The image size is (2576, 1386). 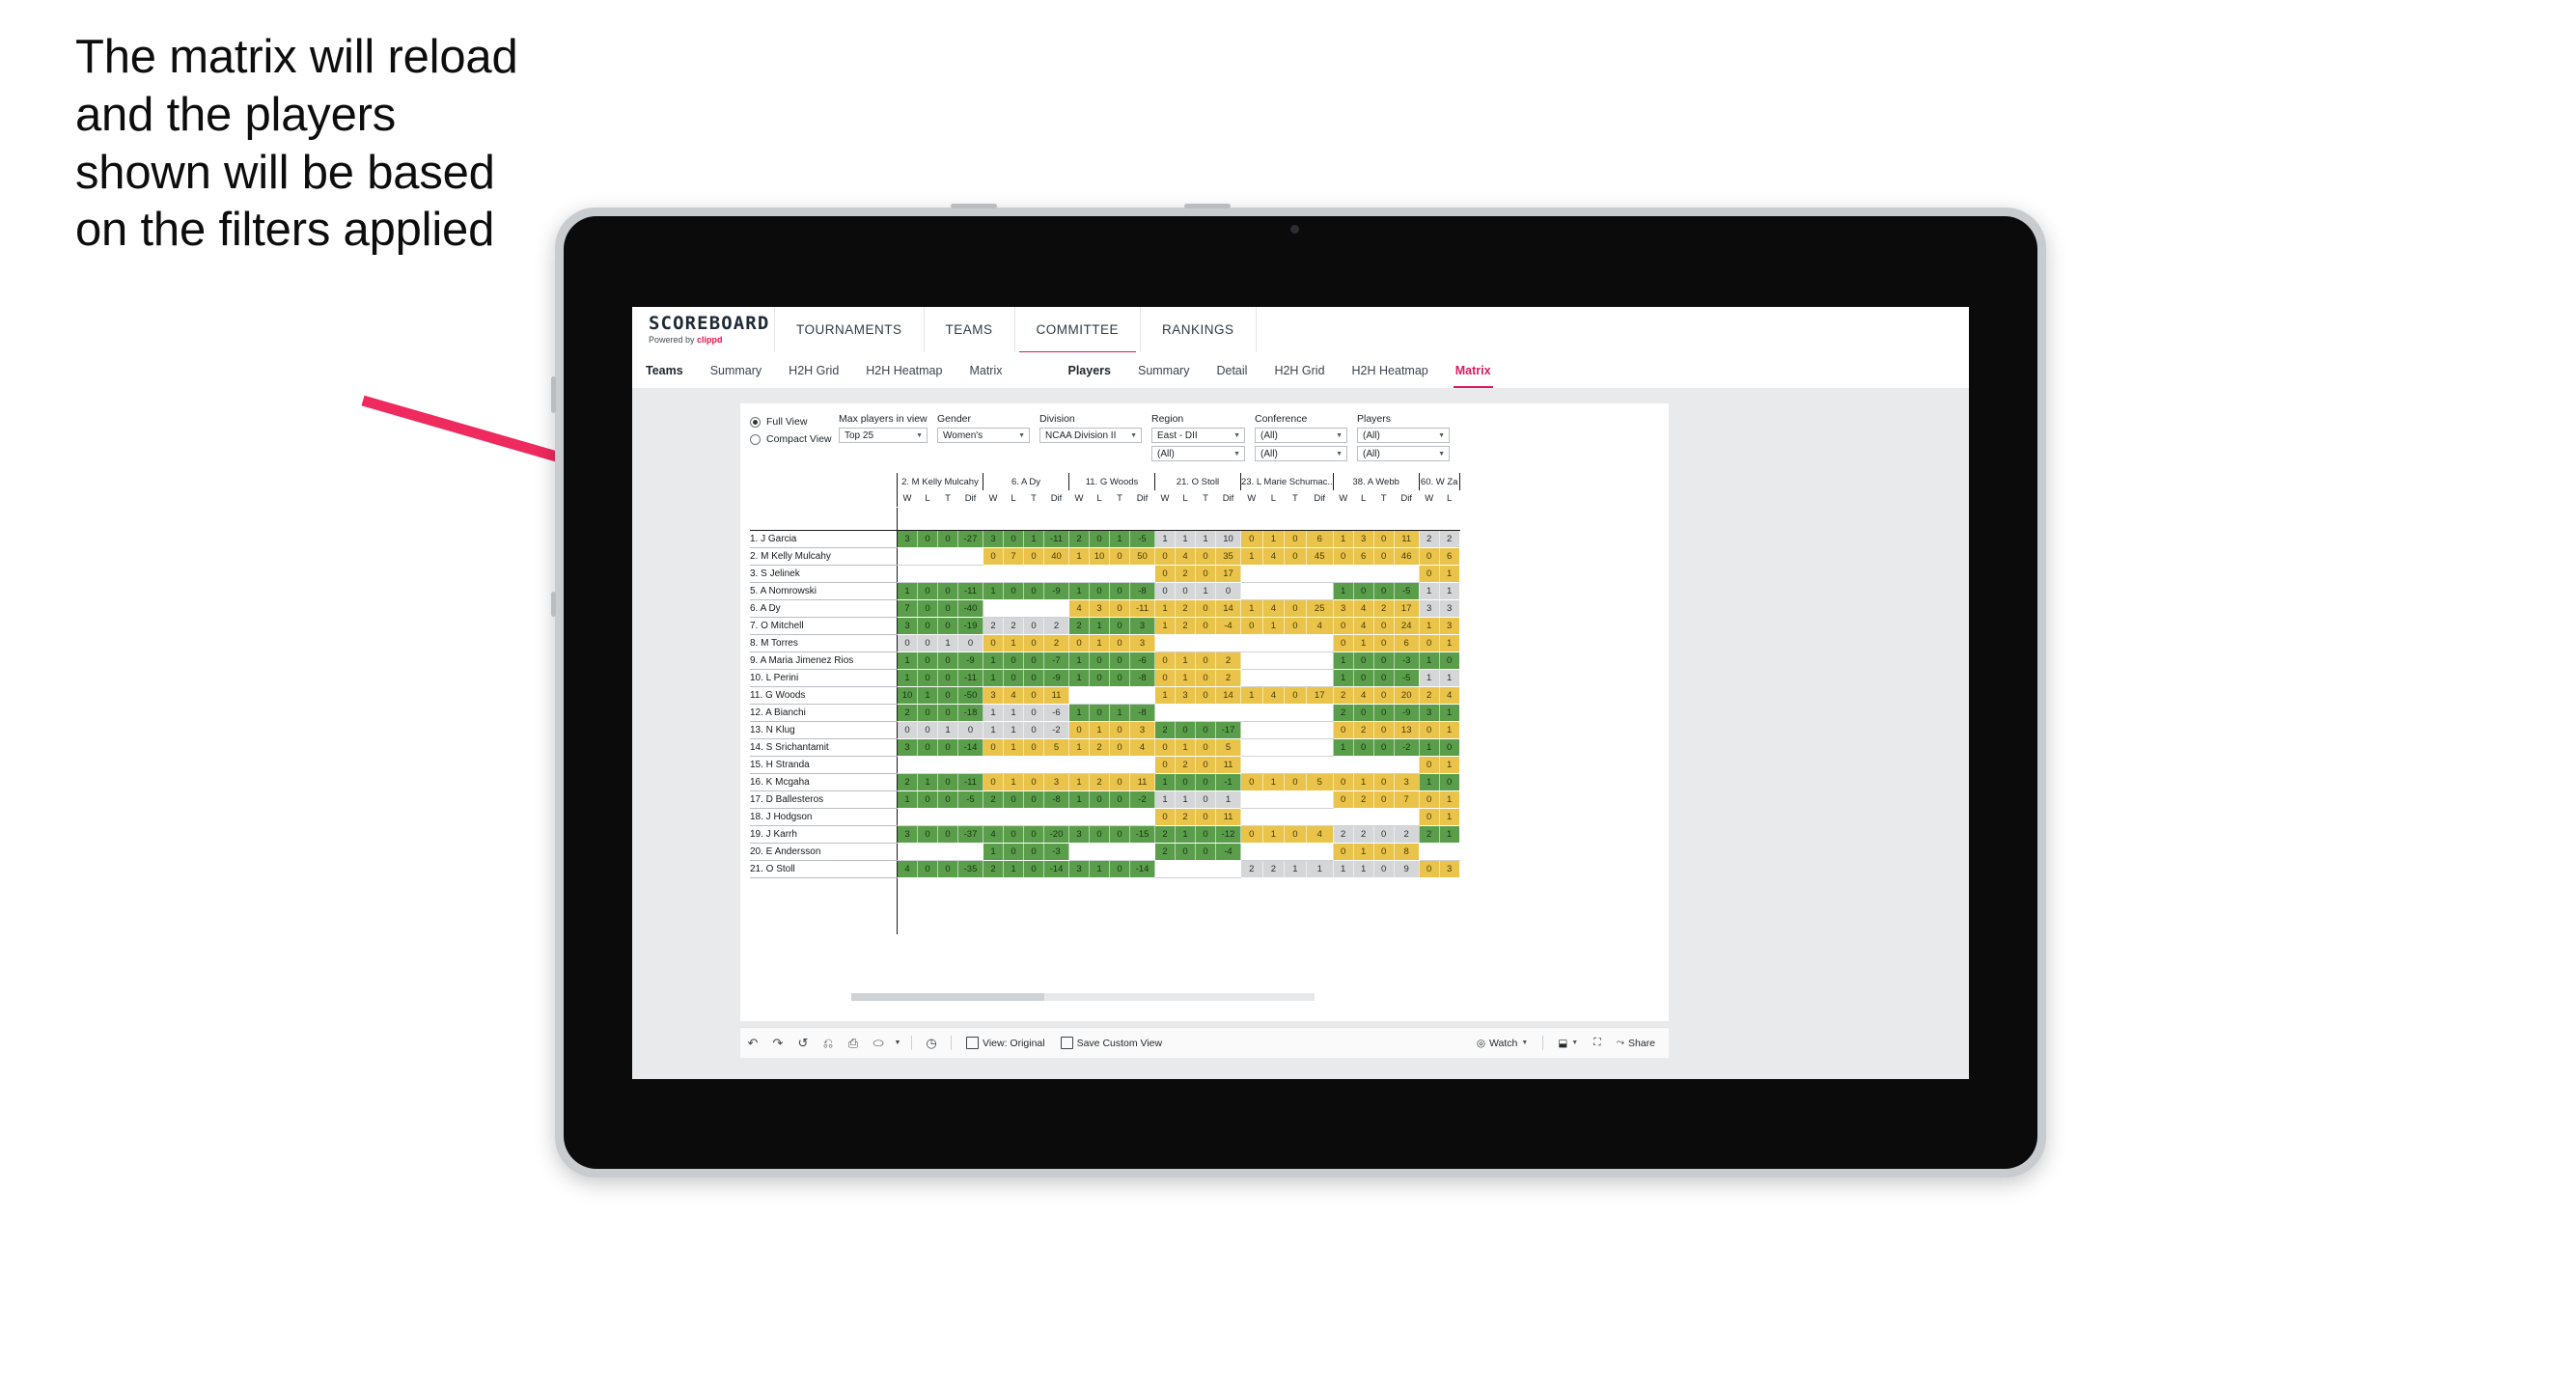 What do you see at coordinates (1407, 556) in the screenshot?
I see `matrix-cell: 46` at bounding box center [1407, 556].